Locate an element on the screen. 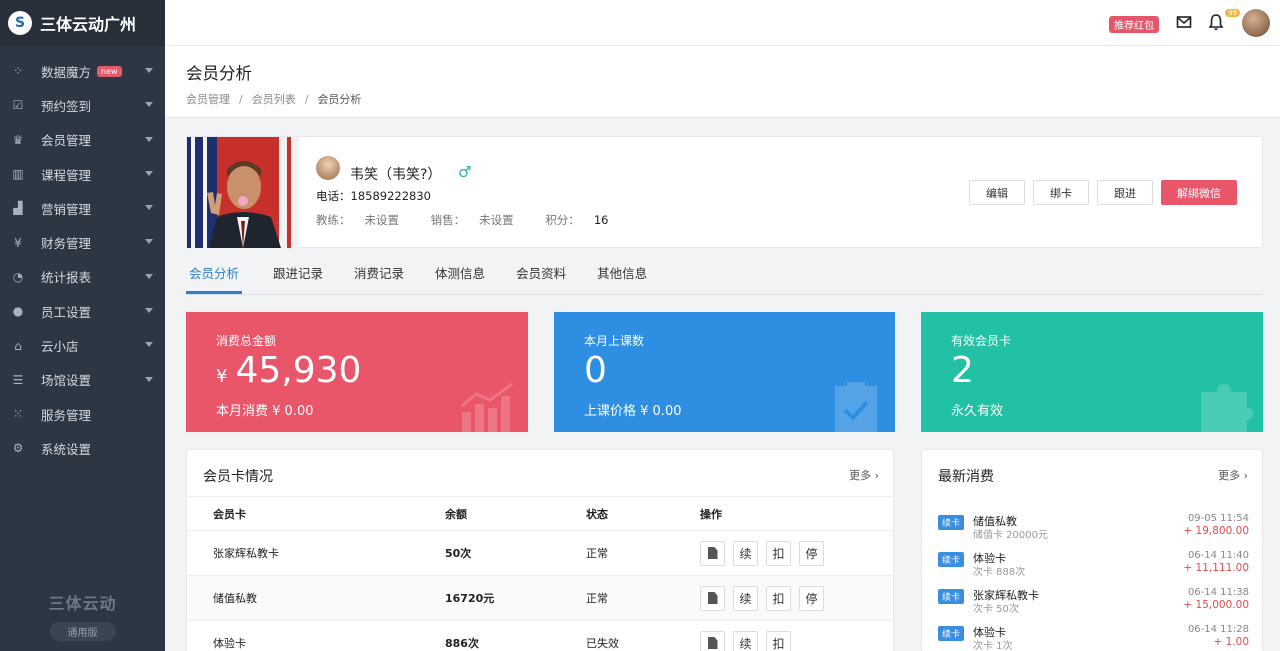  item-sub: 次卡 888次 is located at coordinates (999, 572).